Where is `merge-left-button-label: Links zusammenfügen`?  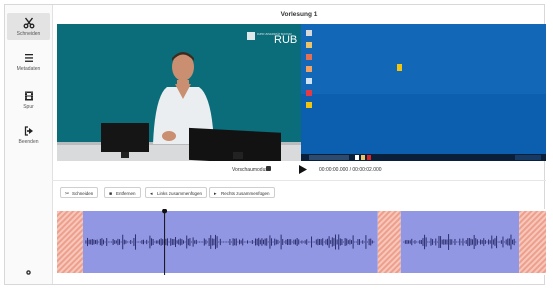 merge-left-button-label: Links zusammenfügen is located at coordinates (180, 193).